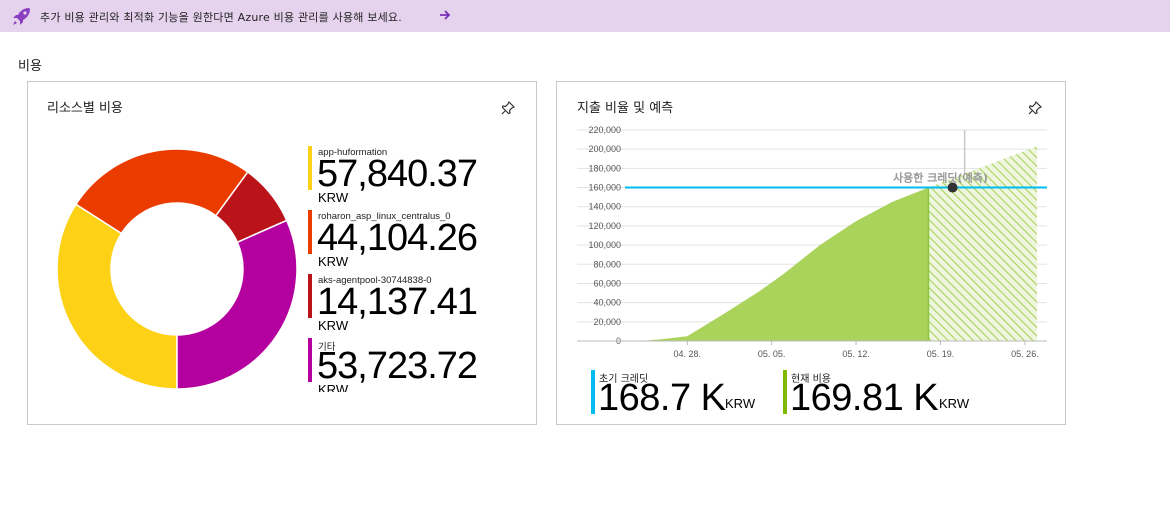 The width and height of the screenshot is (1170, 512). Describe the element at coordinates (772, 354) in the screenshot. I see `x-tick-label: 05. 05.` at that location.